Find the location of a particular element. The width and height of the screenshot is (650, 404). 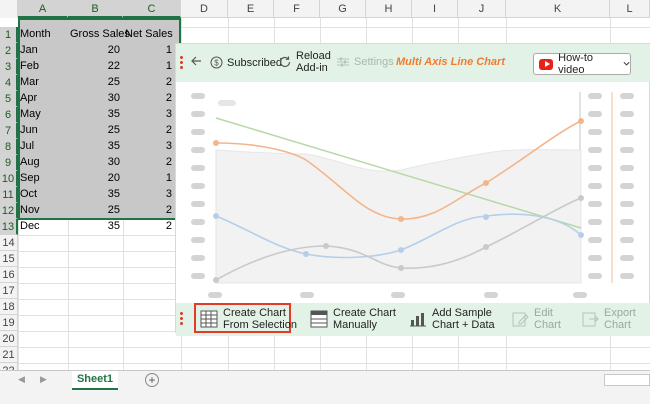

table-cell: May is located at coordinates (43, 114).